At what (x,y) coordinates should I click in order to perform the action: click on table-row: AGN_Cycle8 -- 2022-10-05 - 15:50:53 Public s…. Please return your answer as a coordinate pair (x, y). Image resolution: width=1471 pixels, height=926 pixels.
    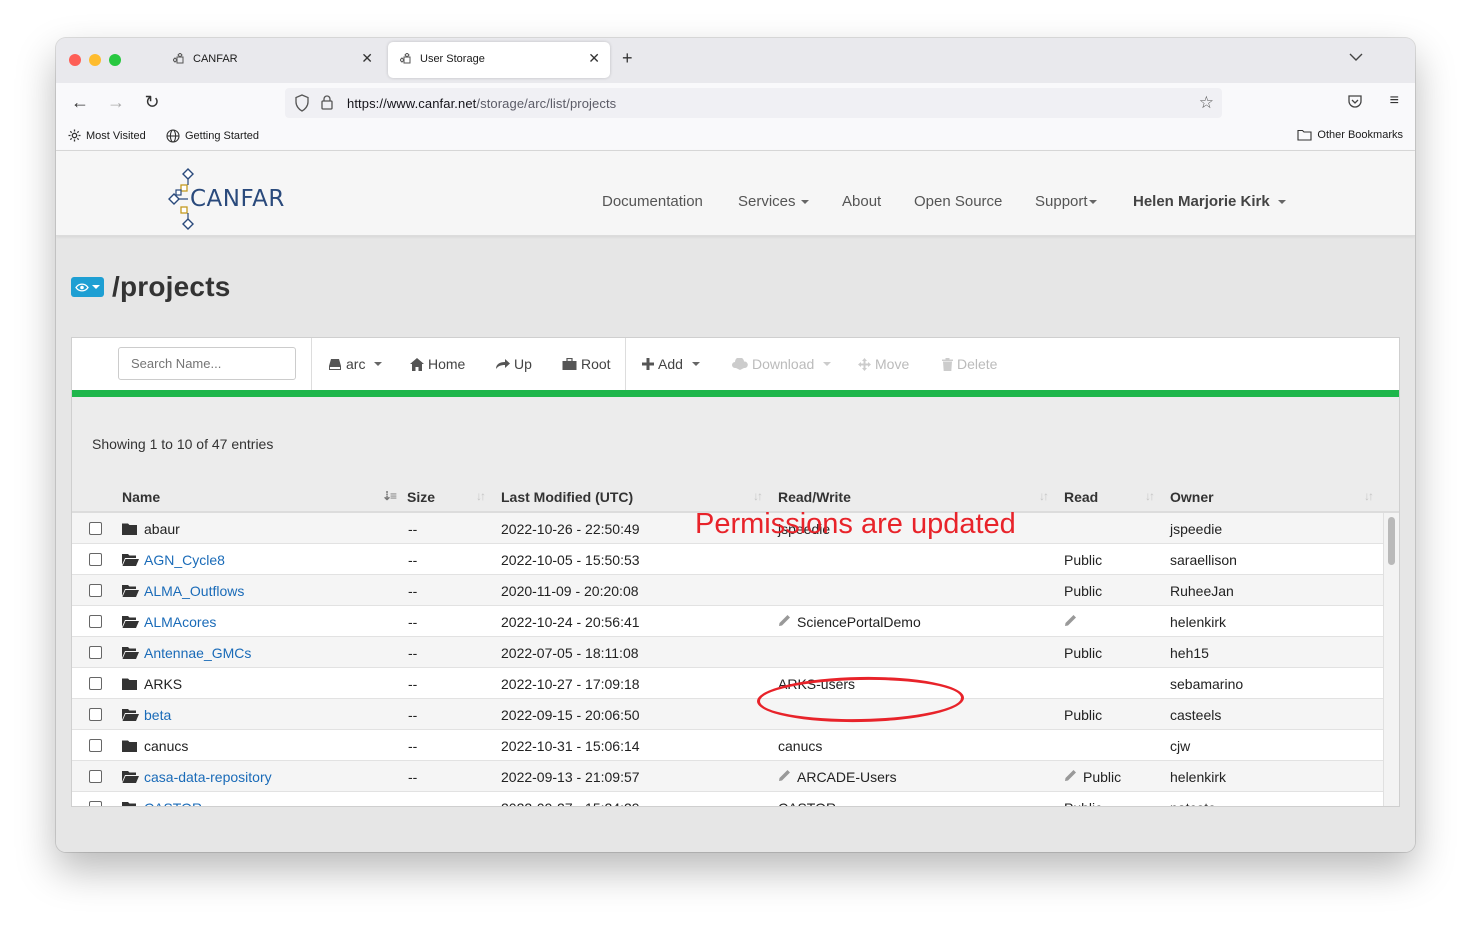
    Looking at the image, I should click on (728, 559).